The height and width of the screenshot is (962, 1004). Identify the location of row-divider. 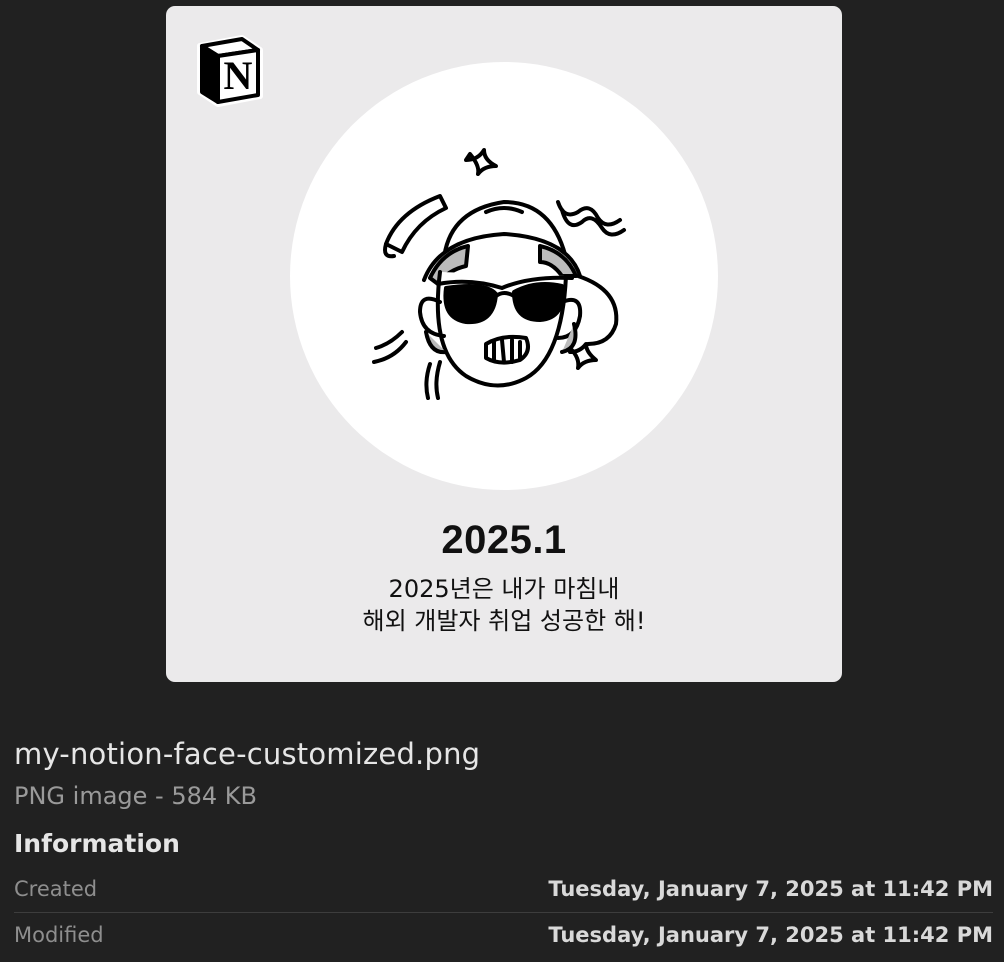
(503, 912).